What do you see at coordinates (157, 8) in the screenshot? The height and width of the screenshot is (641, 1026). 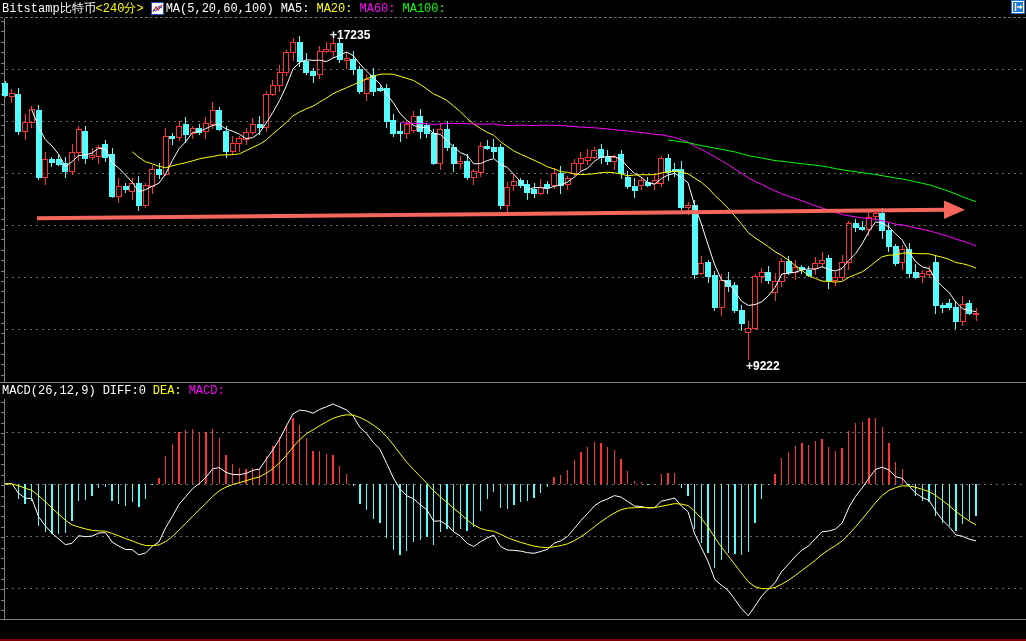 I see `line-chart-icon` at bounding box center [157, 8].